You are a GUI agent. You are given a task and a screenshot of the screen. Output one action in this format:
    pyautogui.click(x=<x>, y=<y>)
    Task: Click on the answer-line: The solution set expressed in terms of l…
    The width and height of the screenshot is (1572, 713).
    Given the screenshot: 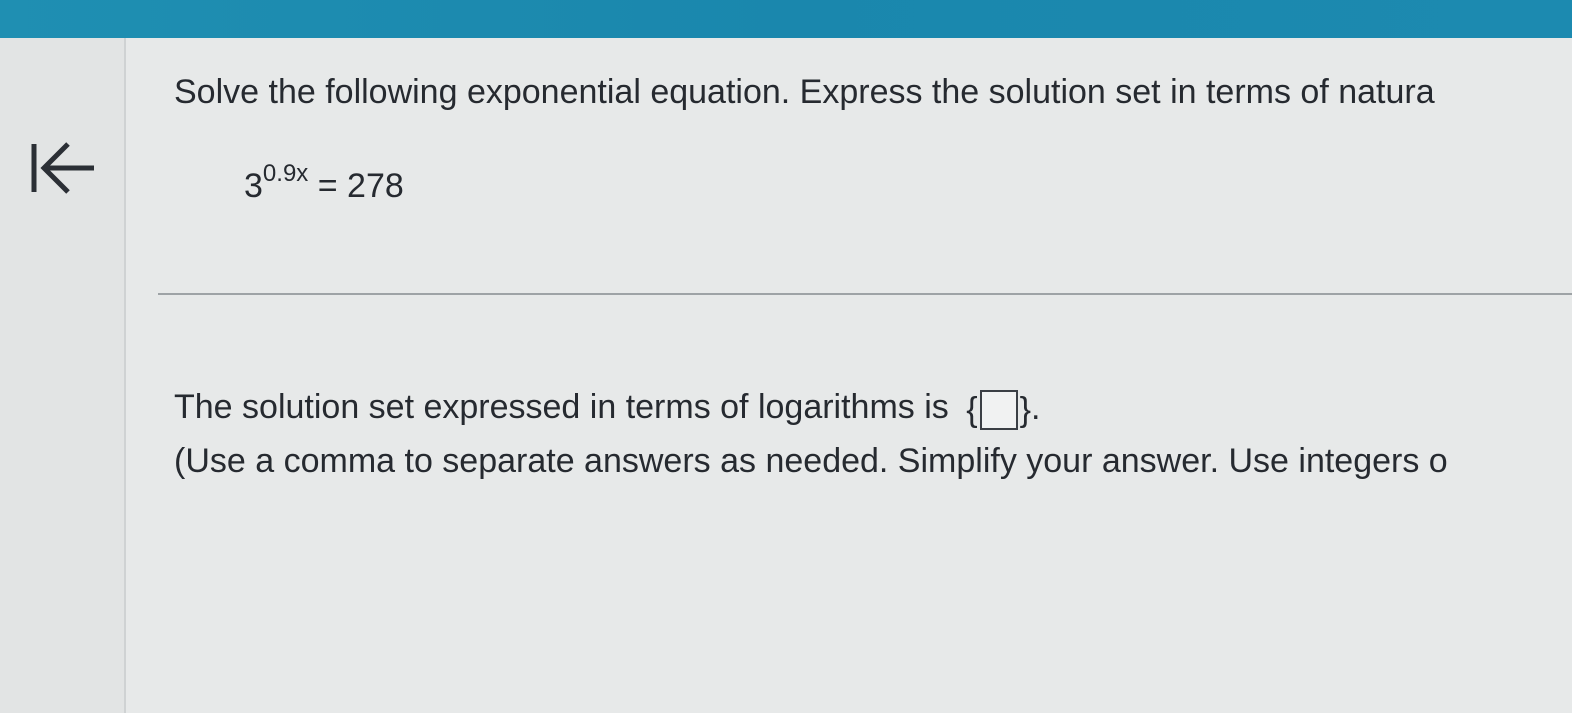 What is the action you would take?
    pyautogui.click(x=607, y=409)
    